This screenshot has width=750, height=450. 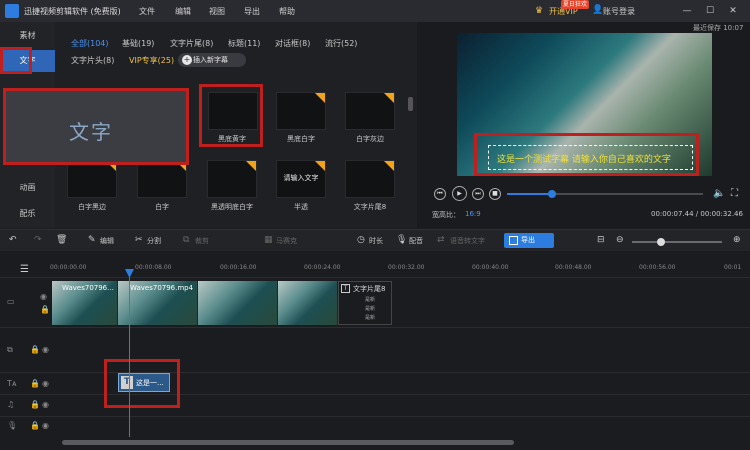 I want to click on timeline-scrollbar, so click(x=288, y=442).